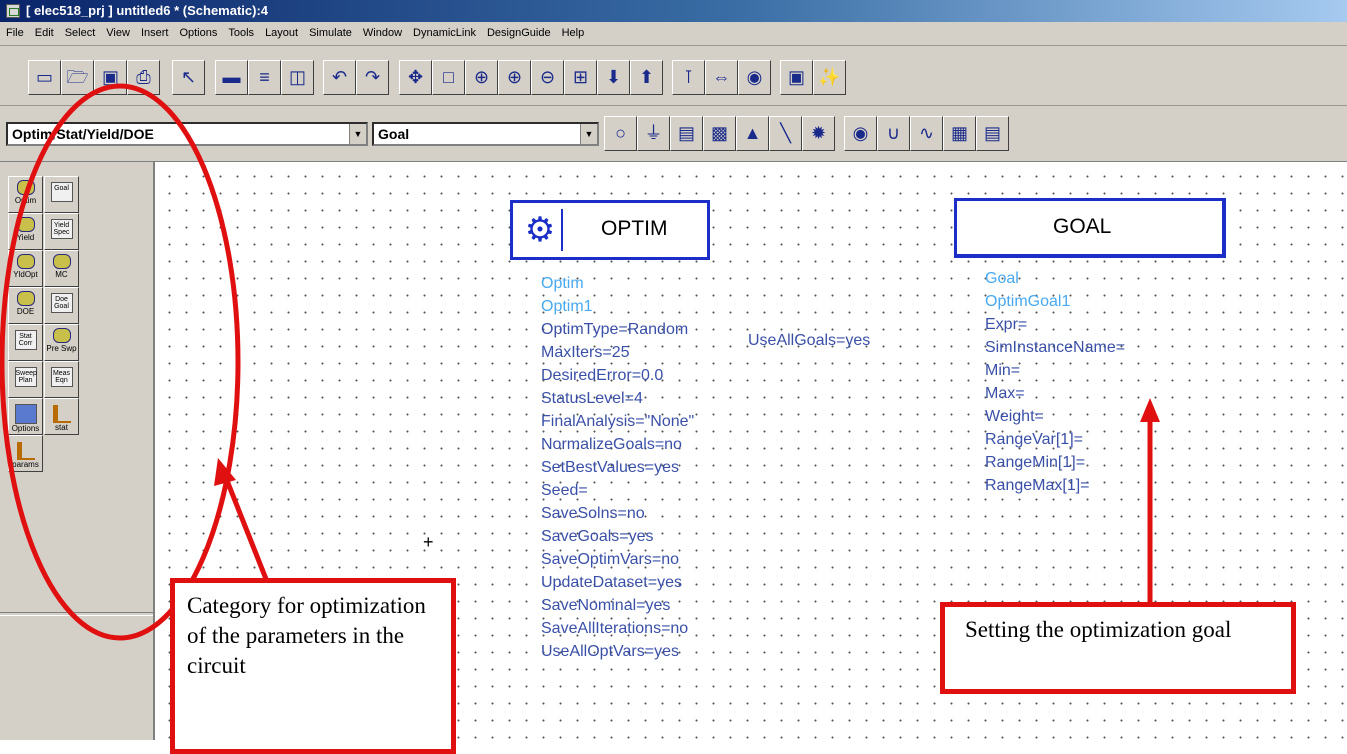 The image size is (1347, 754). Describe the element at coordinates (580, 77) in the screenshot. I see `view-all-icon: ⊞` at that location.